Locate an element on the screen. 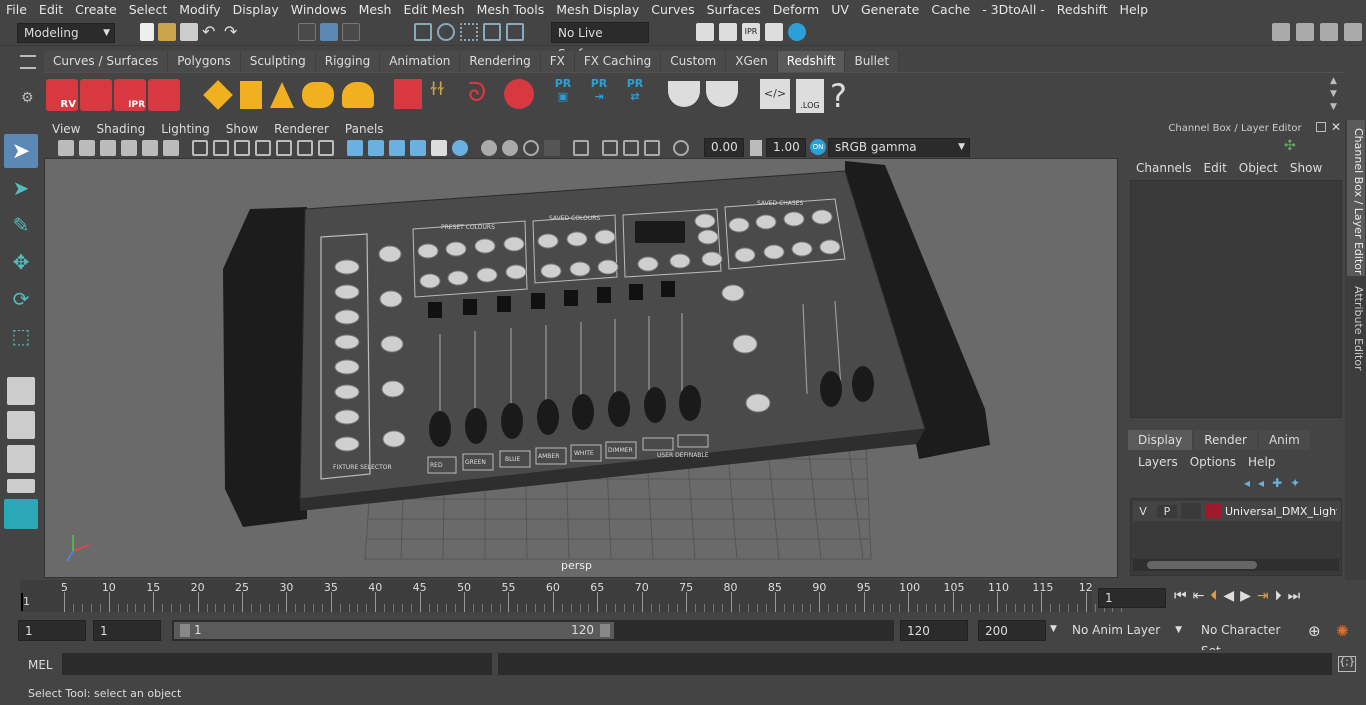 The image size is (1366, 705). layer-tab-render: Render is located at coordinates (1225, 440).